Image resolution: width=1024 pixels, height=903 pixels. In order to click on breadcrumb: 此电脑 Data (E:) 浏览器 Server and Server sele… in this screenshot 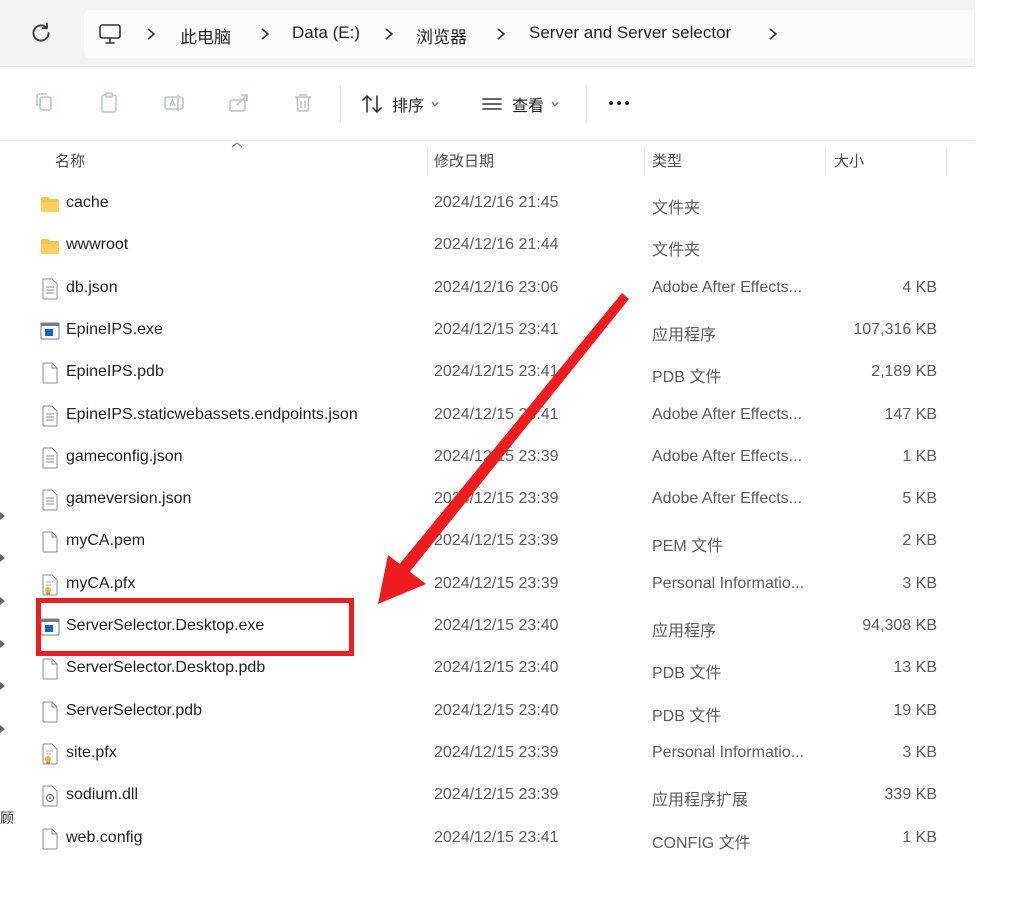, I will do `click(529, 34)`.